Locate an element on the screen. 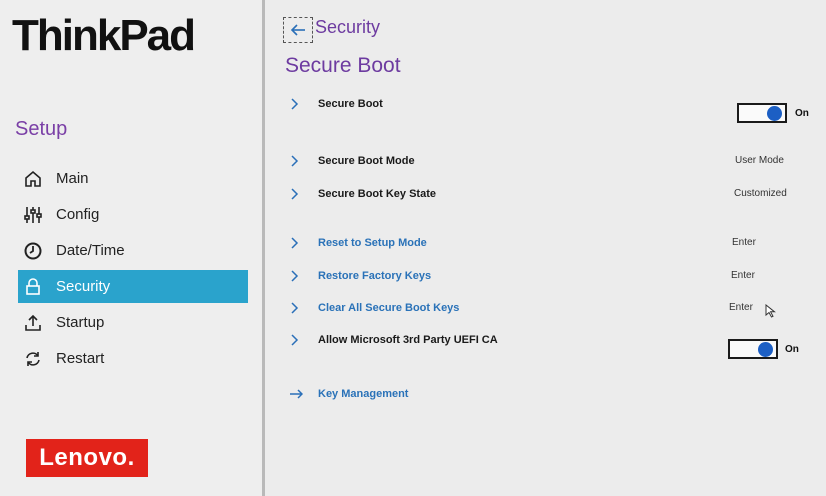 The height and width of the screenshot is (496, 826). sidebar-item-label: Date/Time is located at coordinates (90, 250).